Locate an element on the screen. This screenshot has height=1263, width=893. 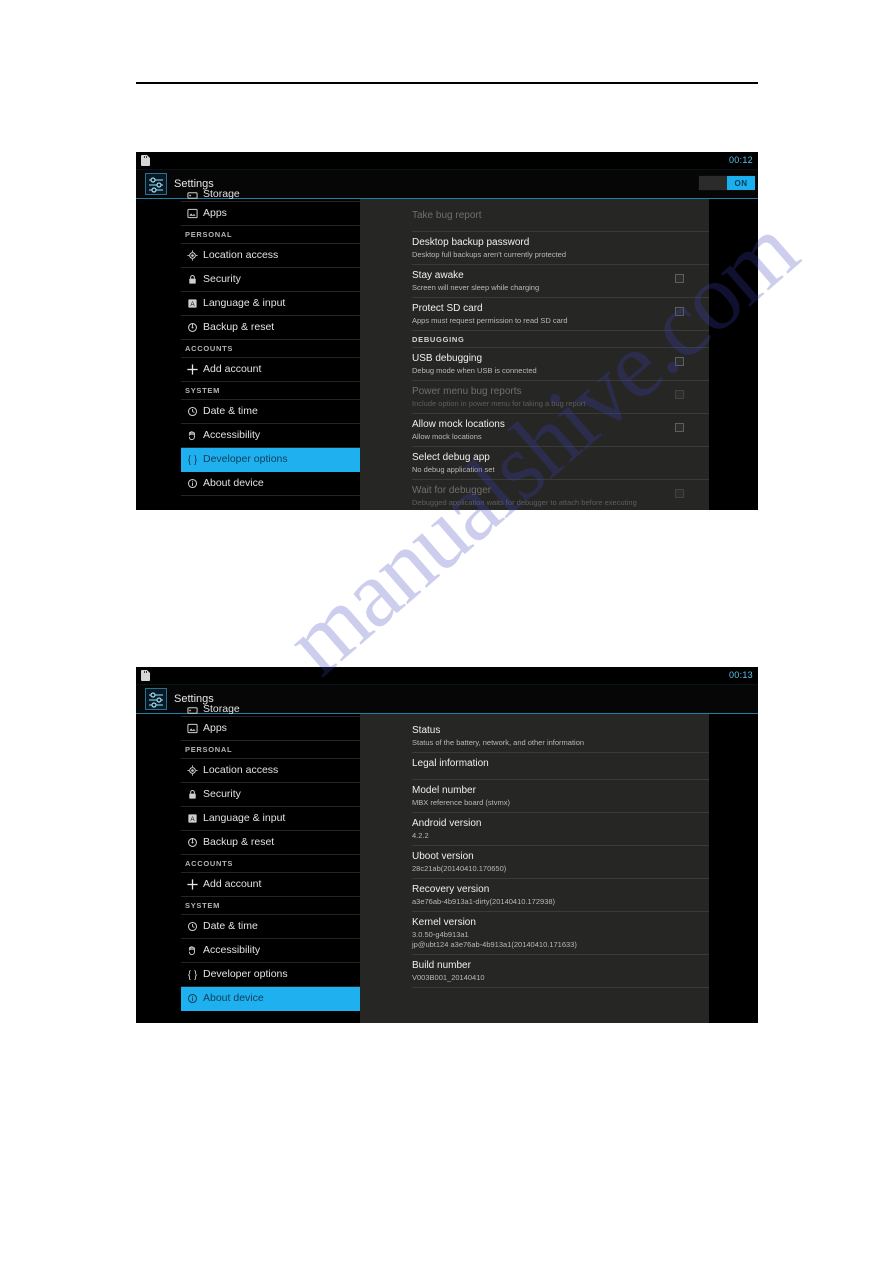
sidebar-header-label: ACCOUNTS is located at coordinates (209, 863).